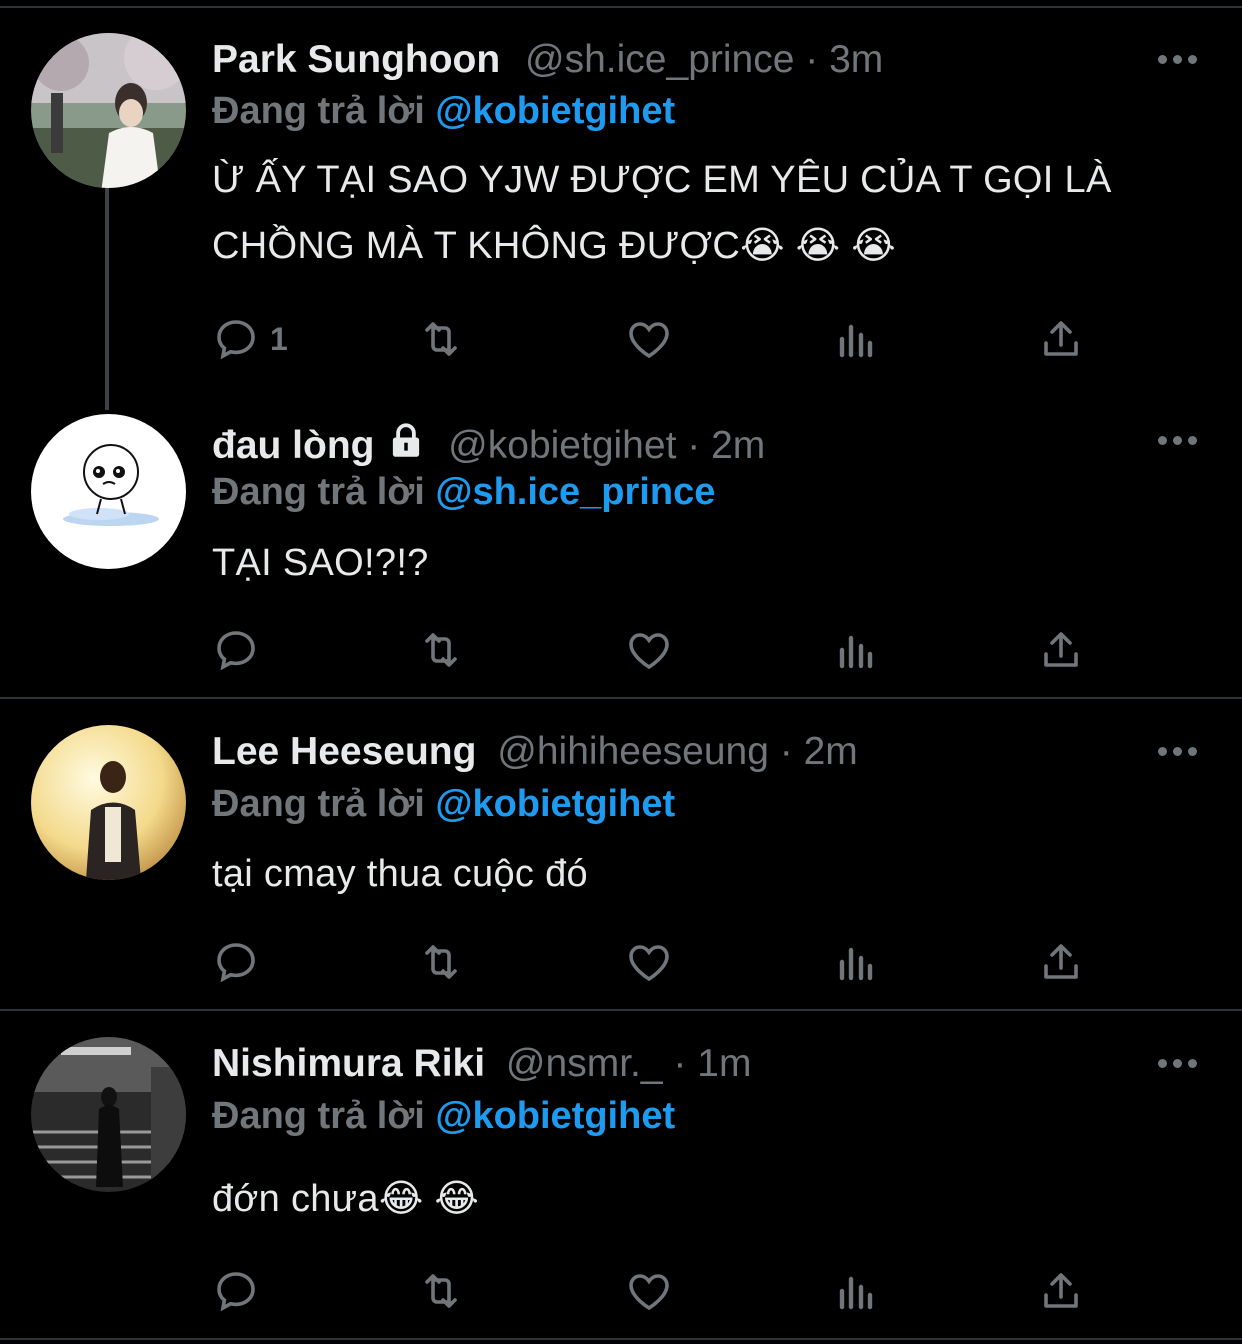 This screenshot has width=1242, height=1344. Describe the element at coordinates (575, 492) in the screenshot. I see `reply-mention: @sh.ice_prince` at that location.